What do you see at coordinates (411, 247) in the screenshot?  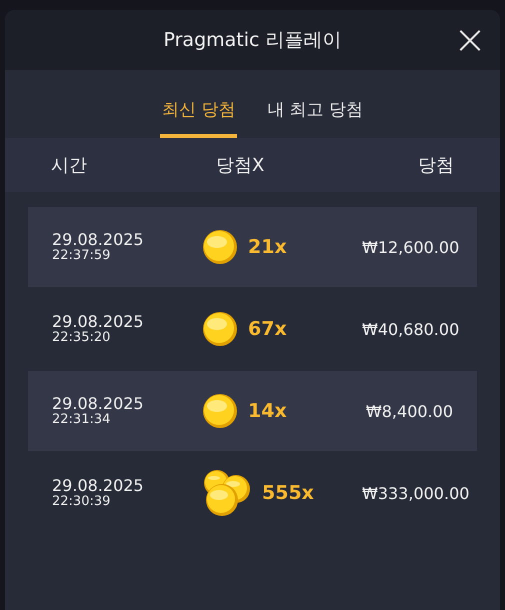 I see `win-amount: ₩12,600.00` at bounding box center [411, 247].